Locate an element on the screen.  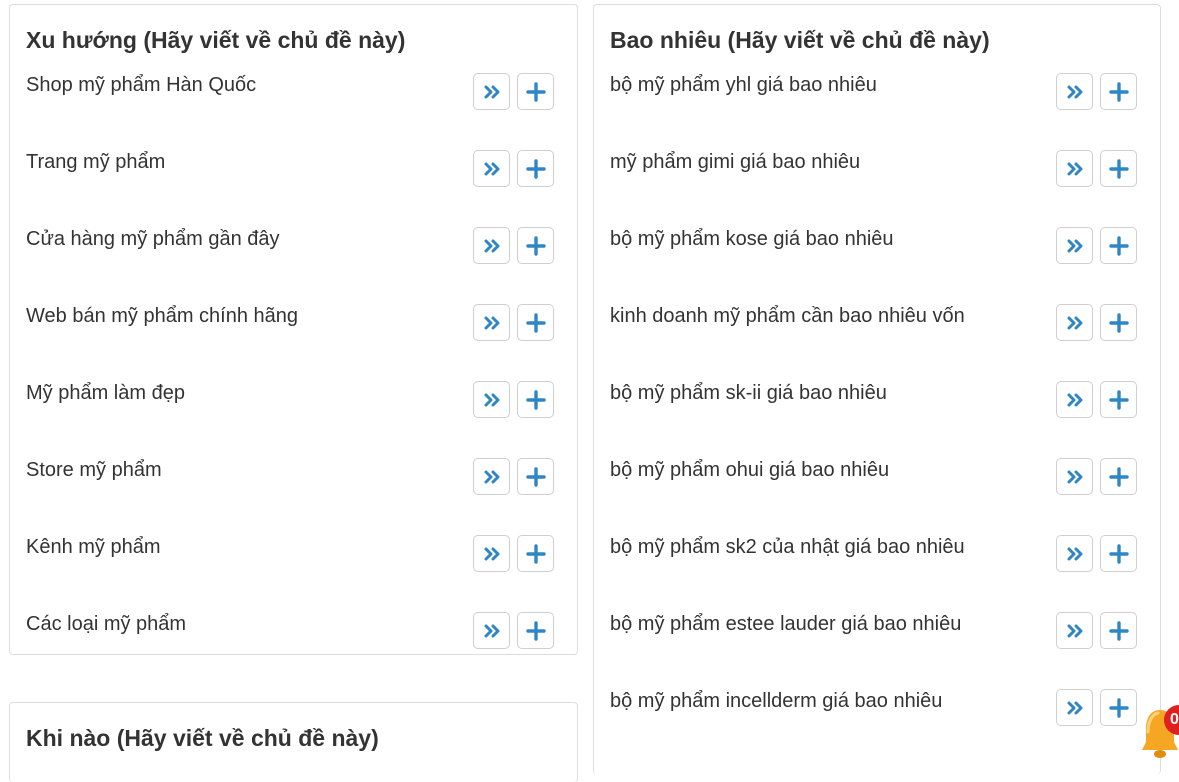
list-item: bộ mỹ phẩm kose giá bao nhiêu is located at coordinates (873, 247).